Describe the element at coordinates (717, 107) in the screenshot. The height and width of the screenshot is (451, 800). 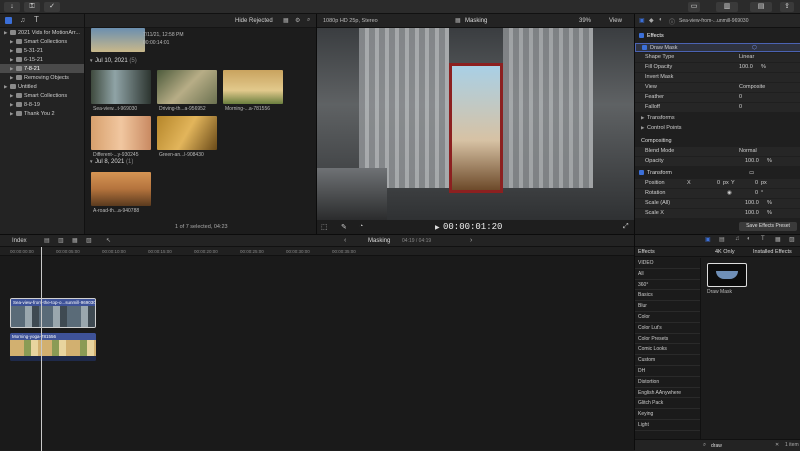
I see `mask-param-row: Falloff 0` at that location.